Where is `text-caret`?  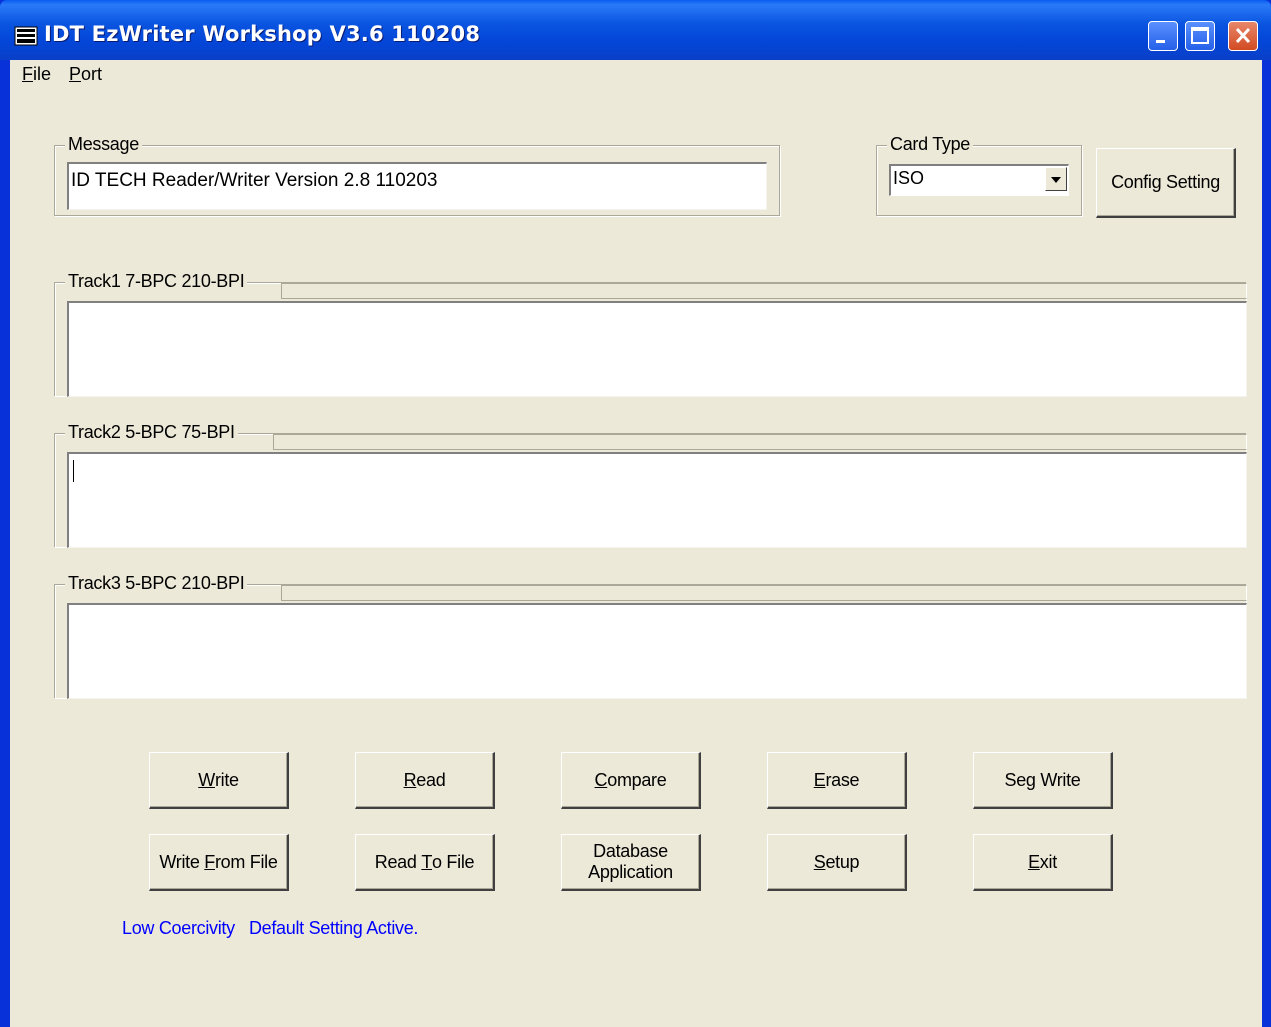
text-caret is located at coordinates (73, 471).